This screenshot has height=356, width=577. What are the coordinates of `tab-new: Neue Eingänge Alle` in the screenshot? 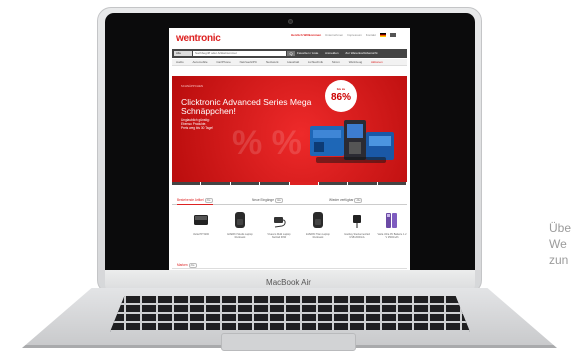 It's located at (267, 200).